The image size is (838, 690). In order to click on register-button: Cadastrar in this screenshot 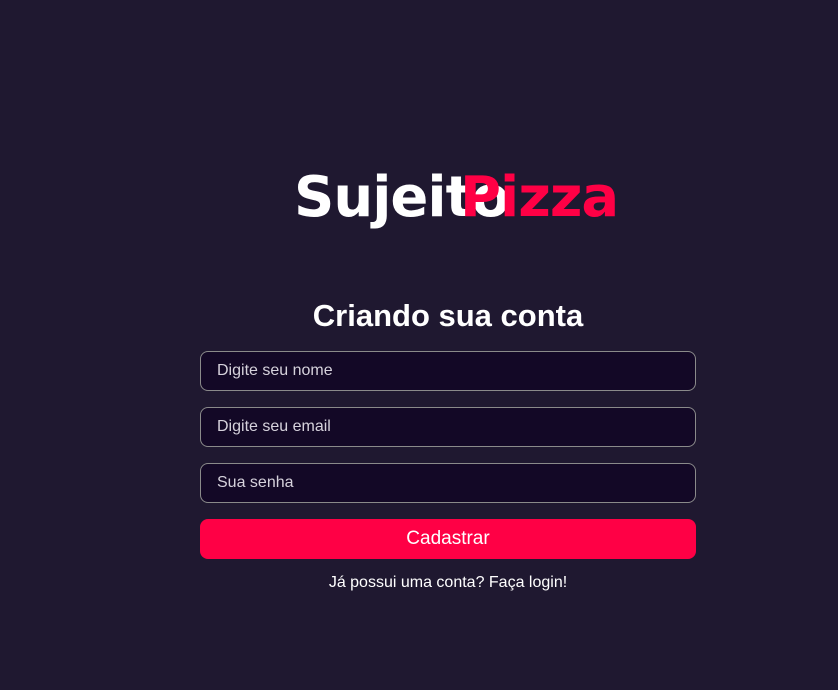, I will do `click(448, 539)`.